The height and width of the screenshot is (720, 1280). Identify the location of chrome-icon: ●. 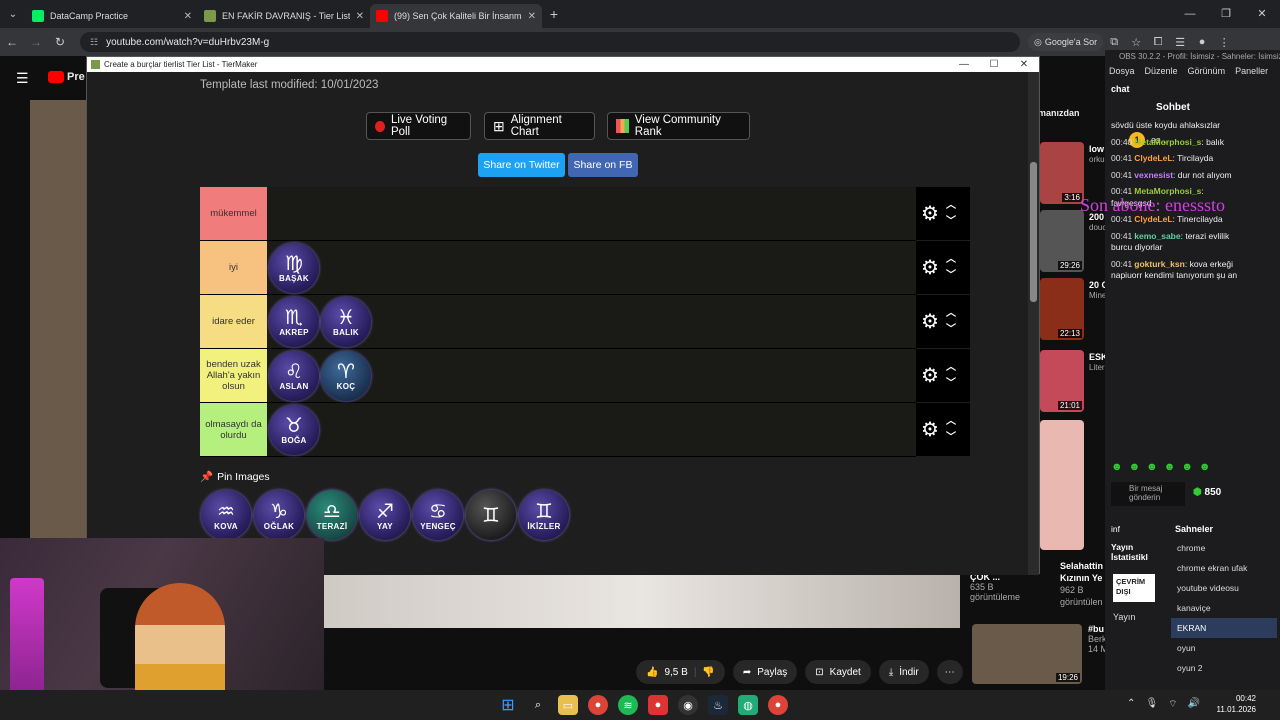
(598, 705).